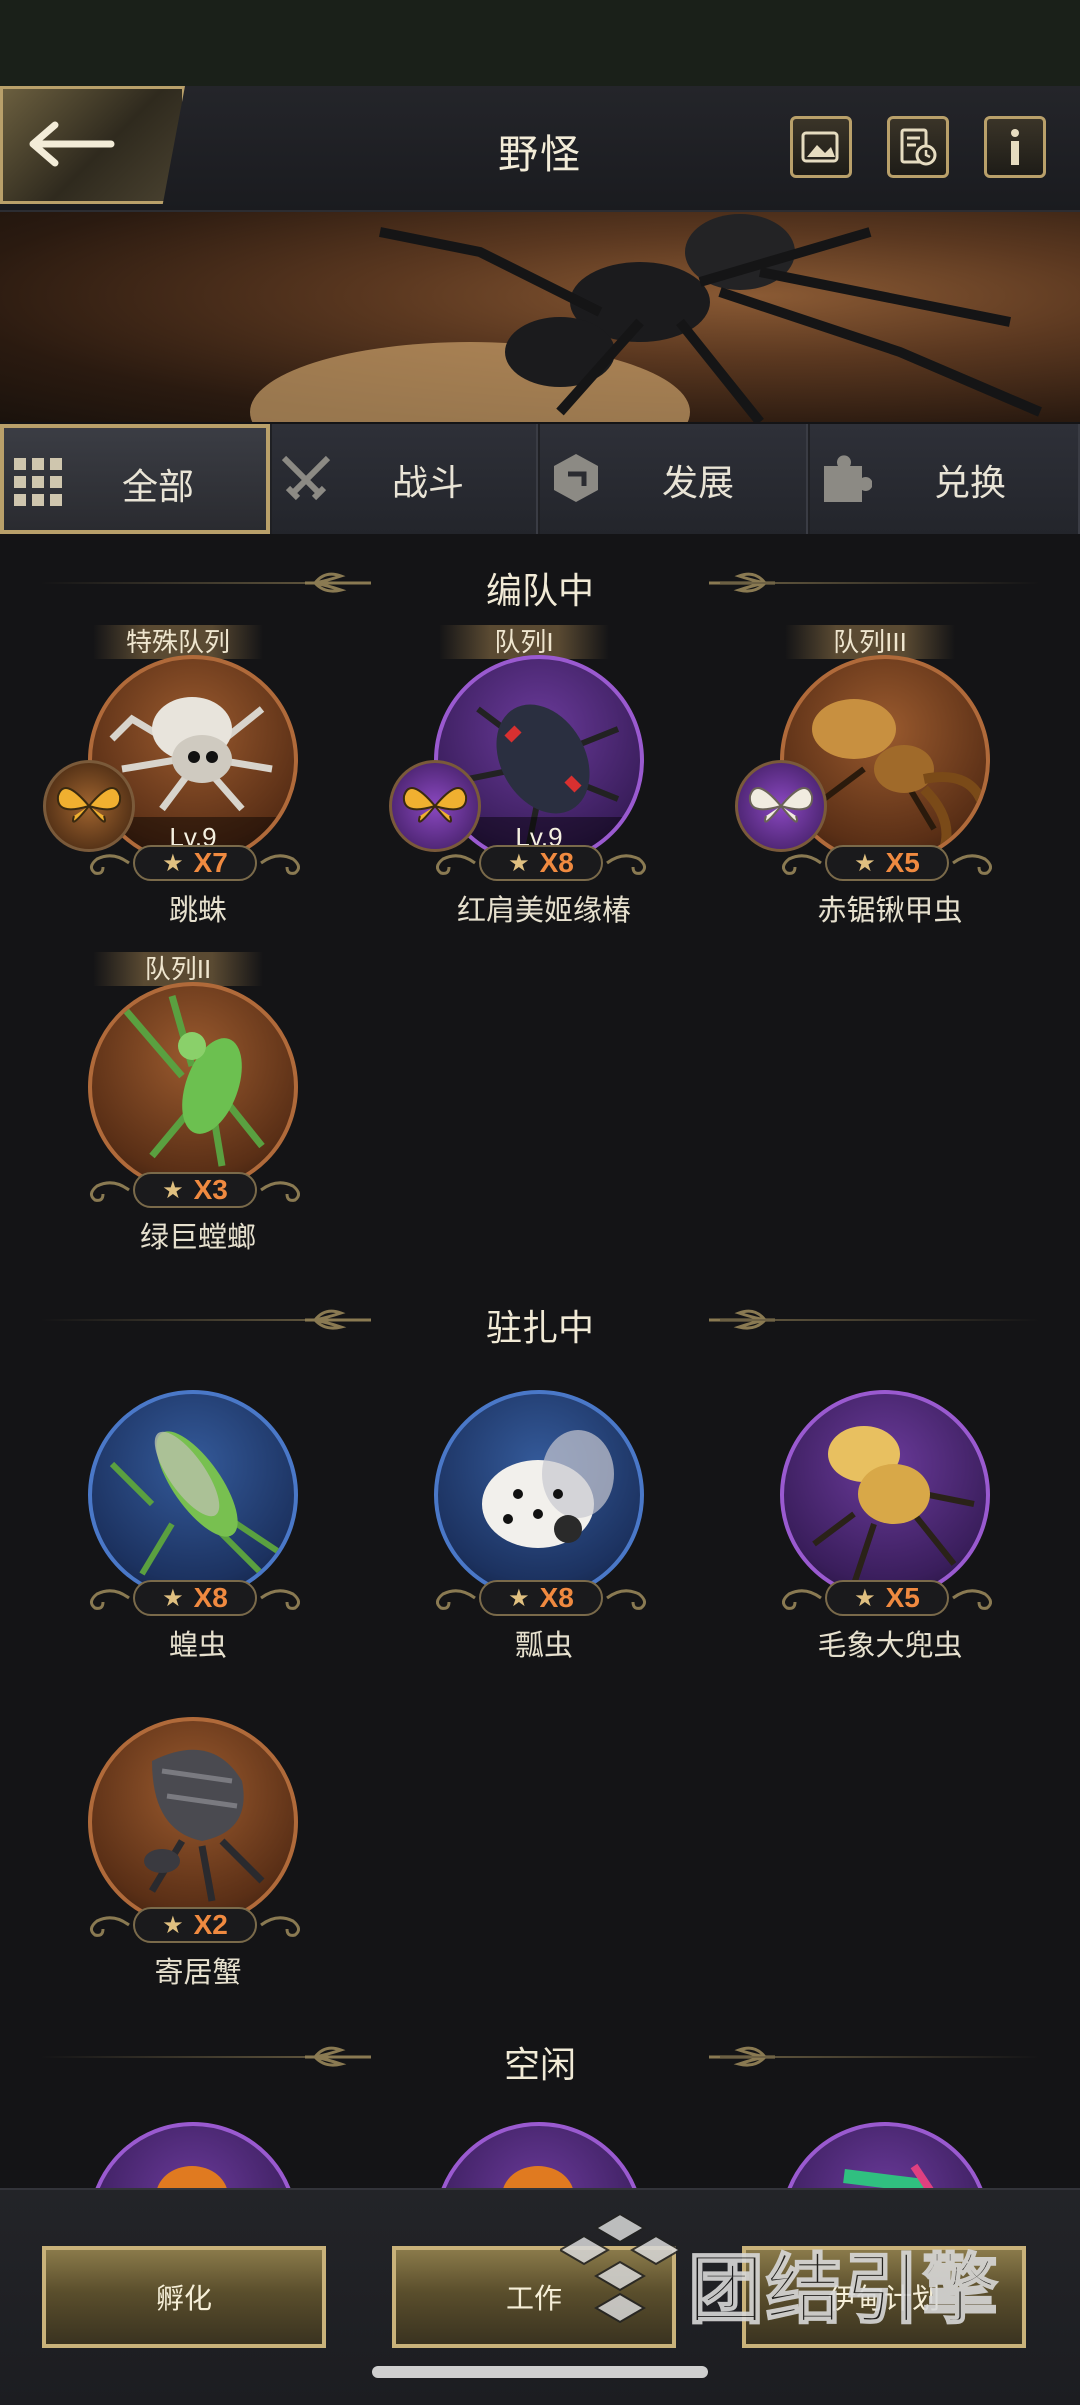  I want to click on tab-exchange: 兑换, so click(945, 479).